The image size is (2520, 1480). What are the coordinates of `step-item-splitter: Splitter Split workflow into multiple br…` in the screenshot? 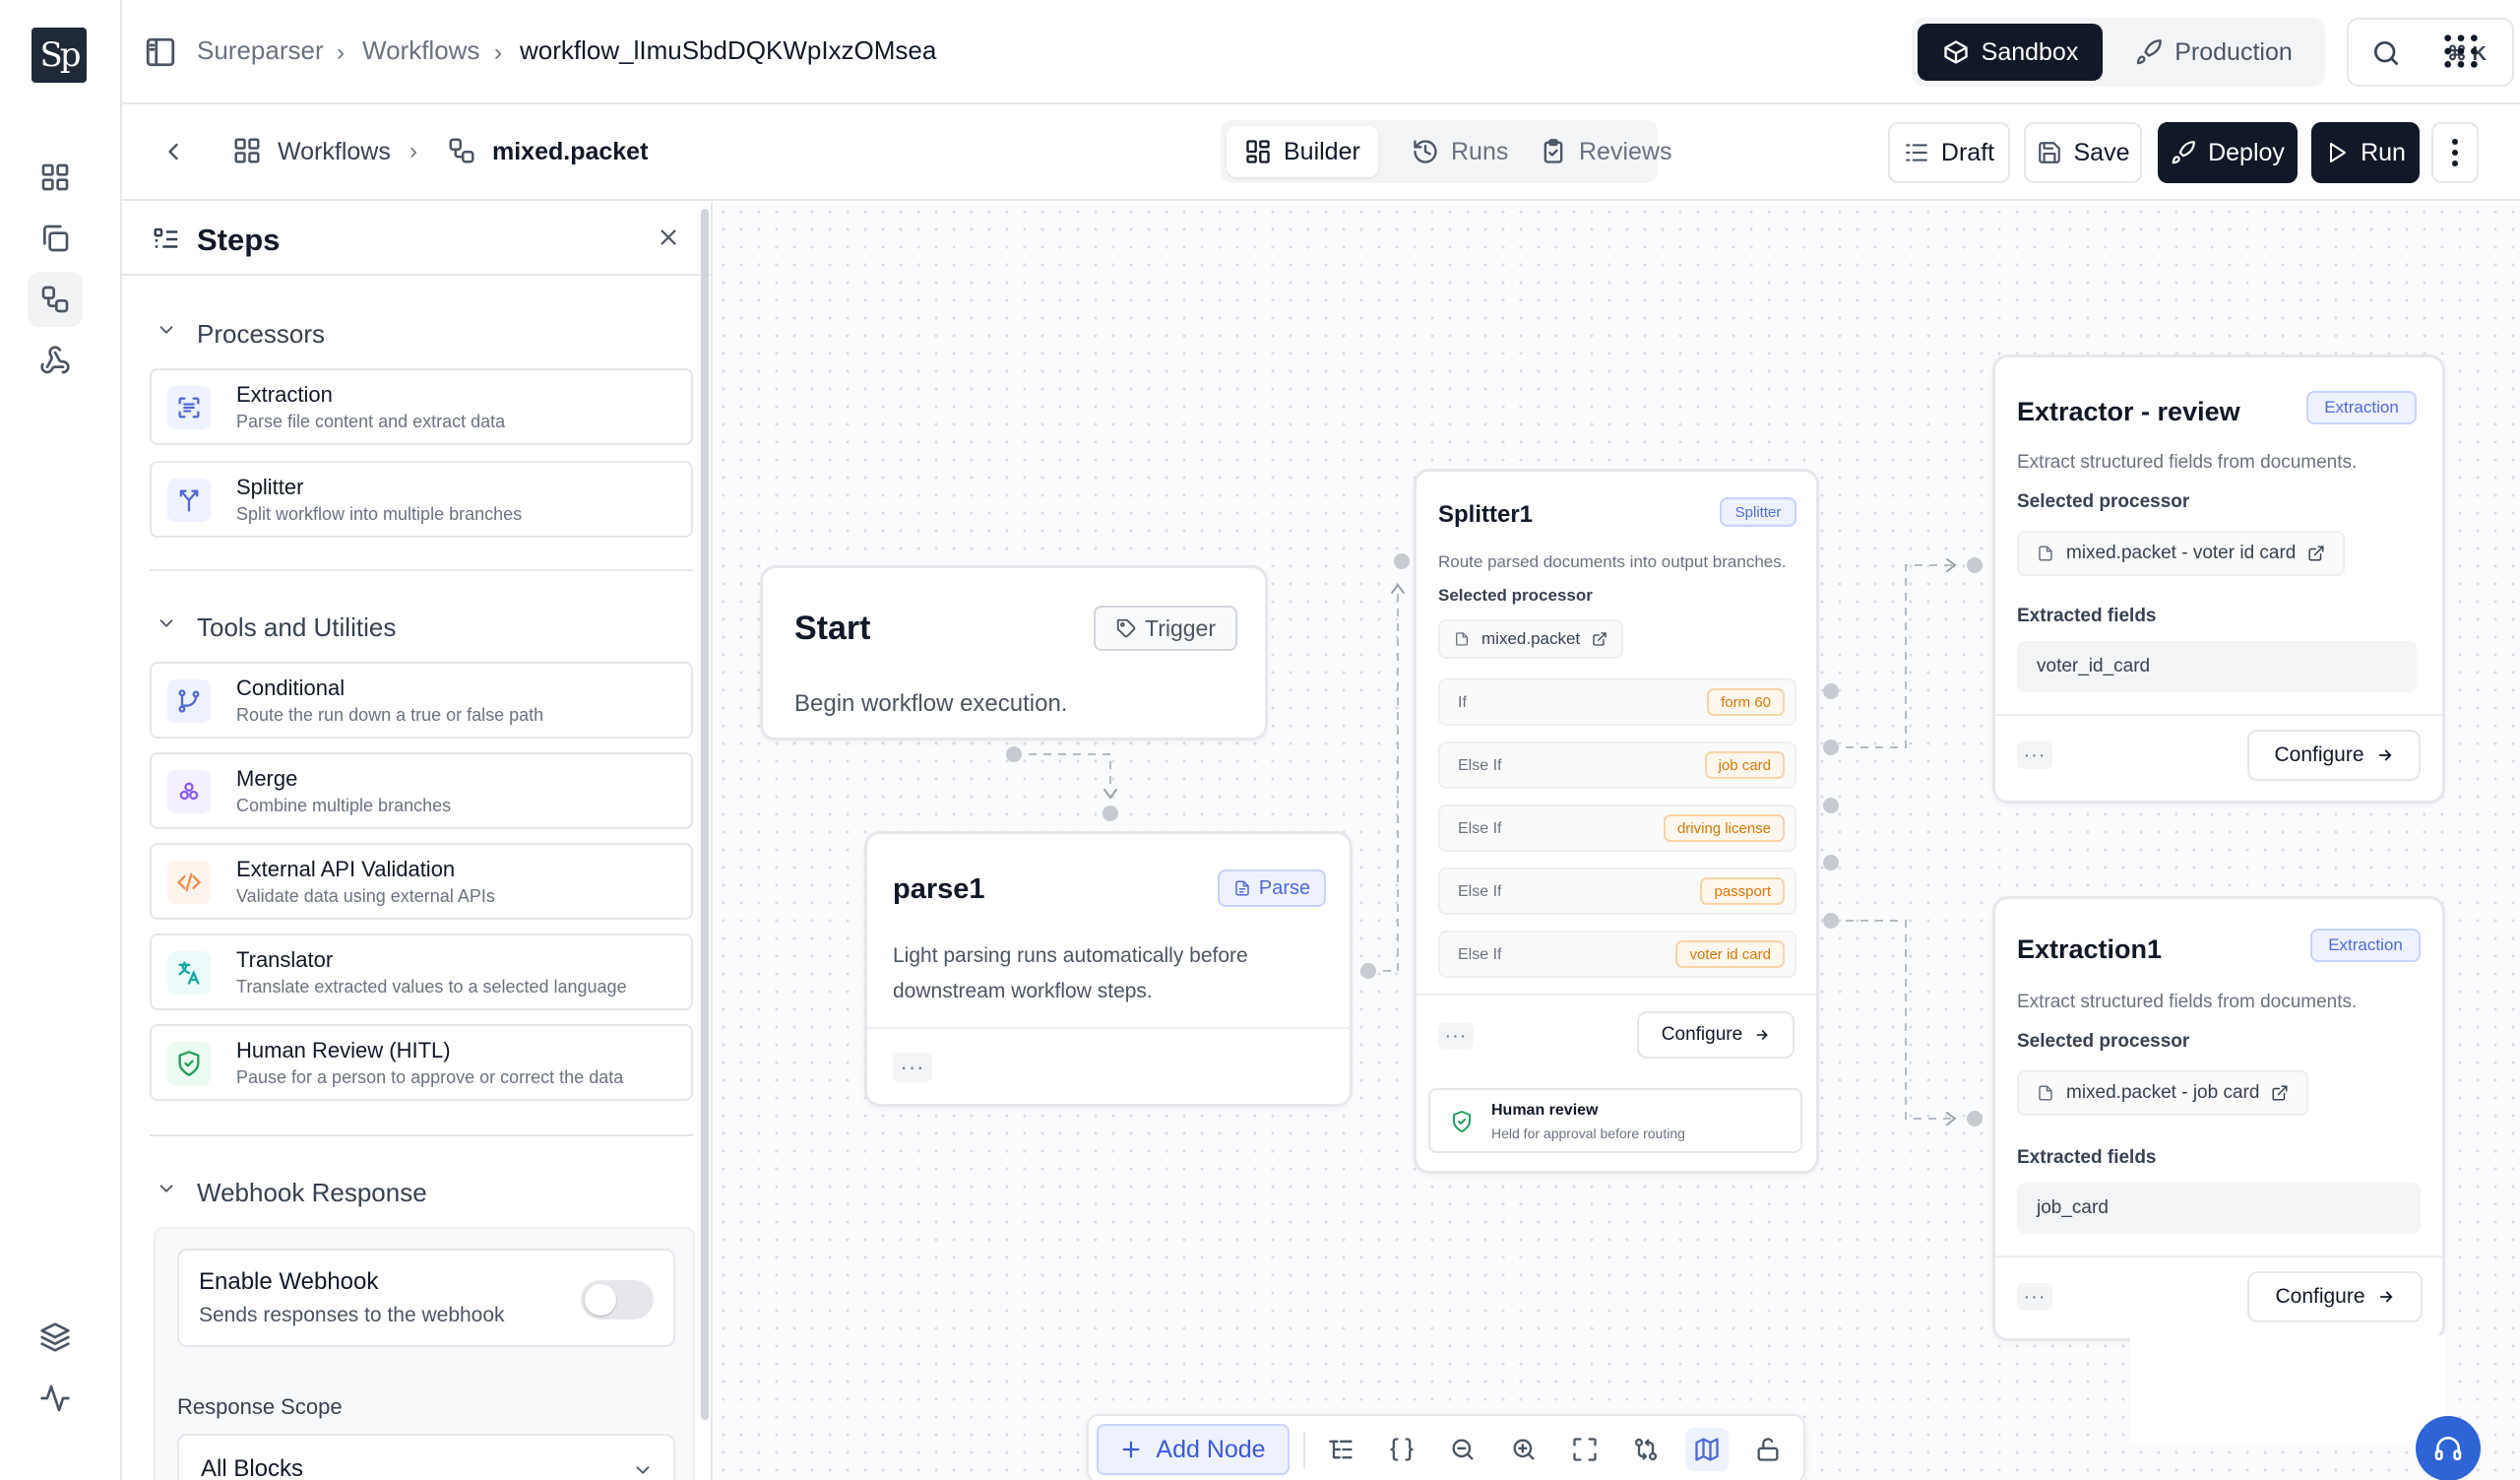 It's located at (421, 499).